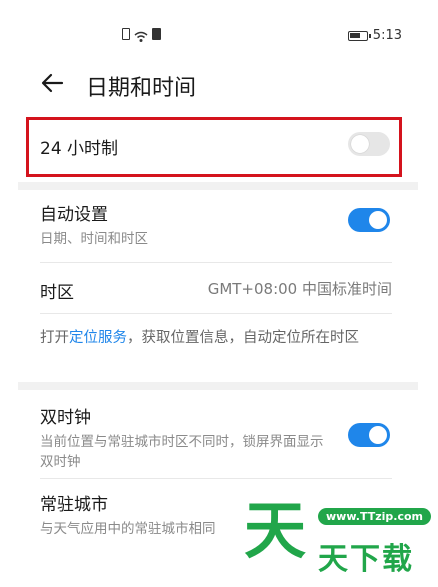 Image resolution: width=438 pixels, height=587 pixels. Describe the element at coordinates (65, 418) in the screenshot. I see `setting-dual-clock-label: 双时钟` at that location.